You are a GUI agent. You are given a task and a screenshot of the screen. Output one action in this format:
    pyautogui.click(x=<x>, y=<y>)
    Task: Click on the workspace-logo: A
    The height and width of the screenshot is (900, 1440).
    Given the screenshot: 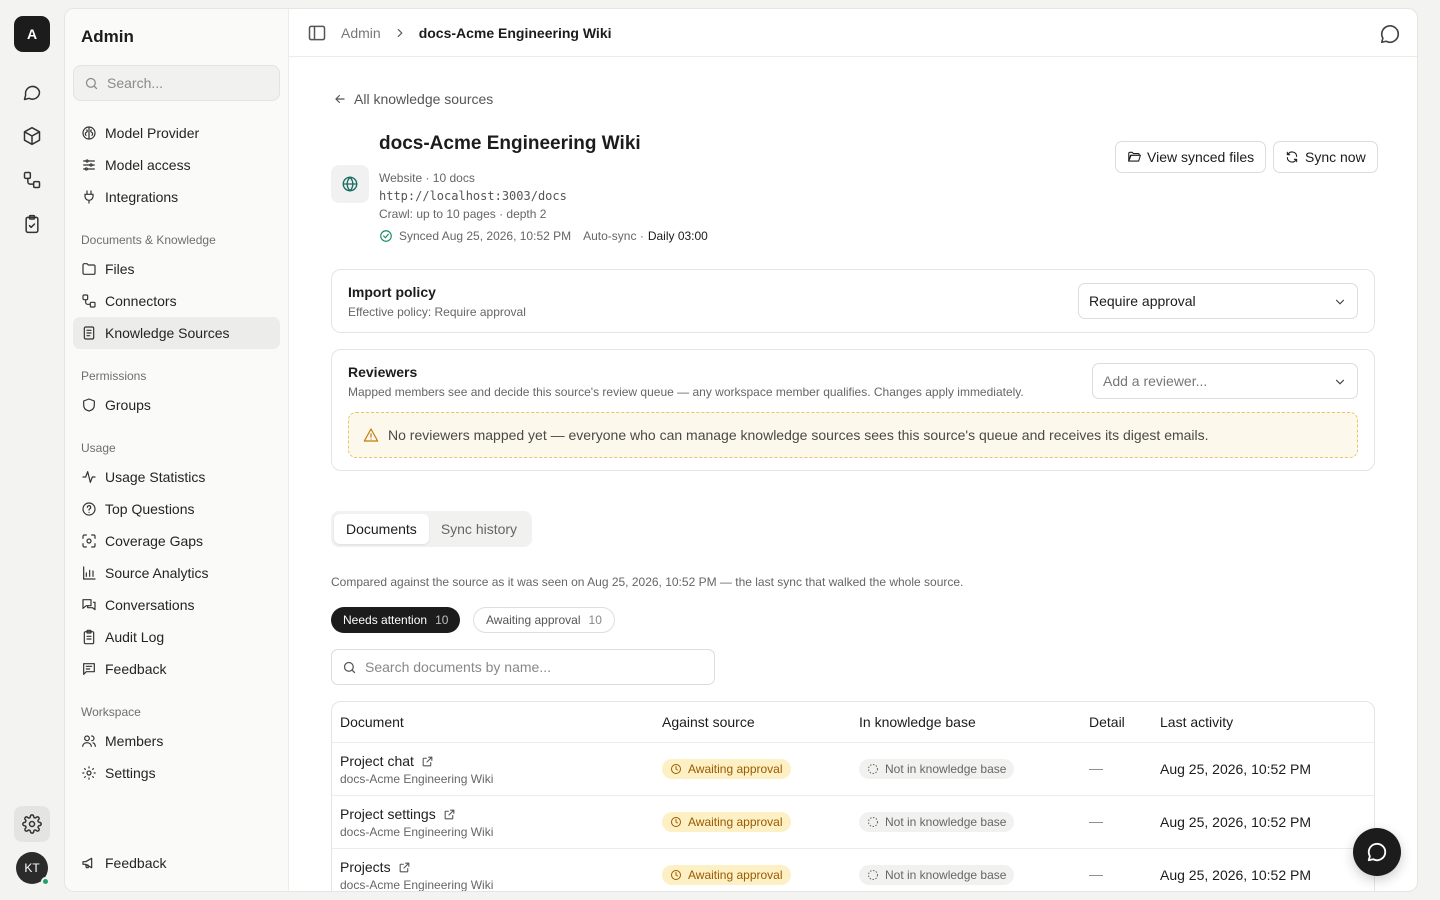 What is the action you would take?
    pyautogui.click(x=32, y=34)
    